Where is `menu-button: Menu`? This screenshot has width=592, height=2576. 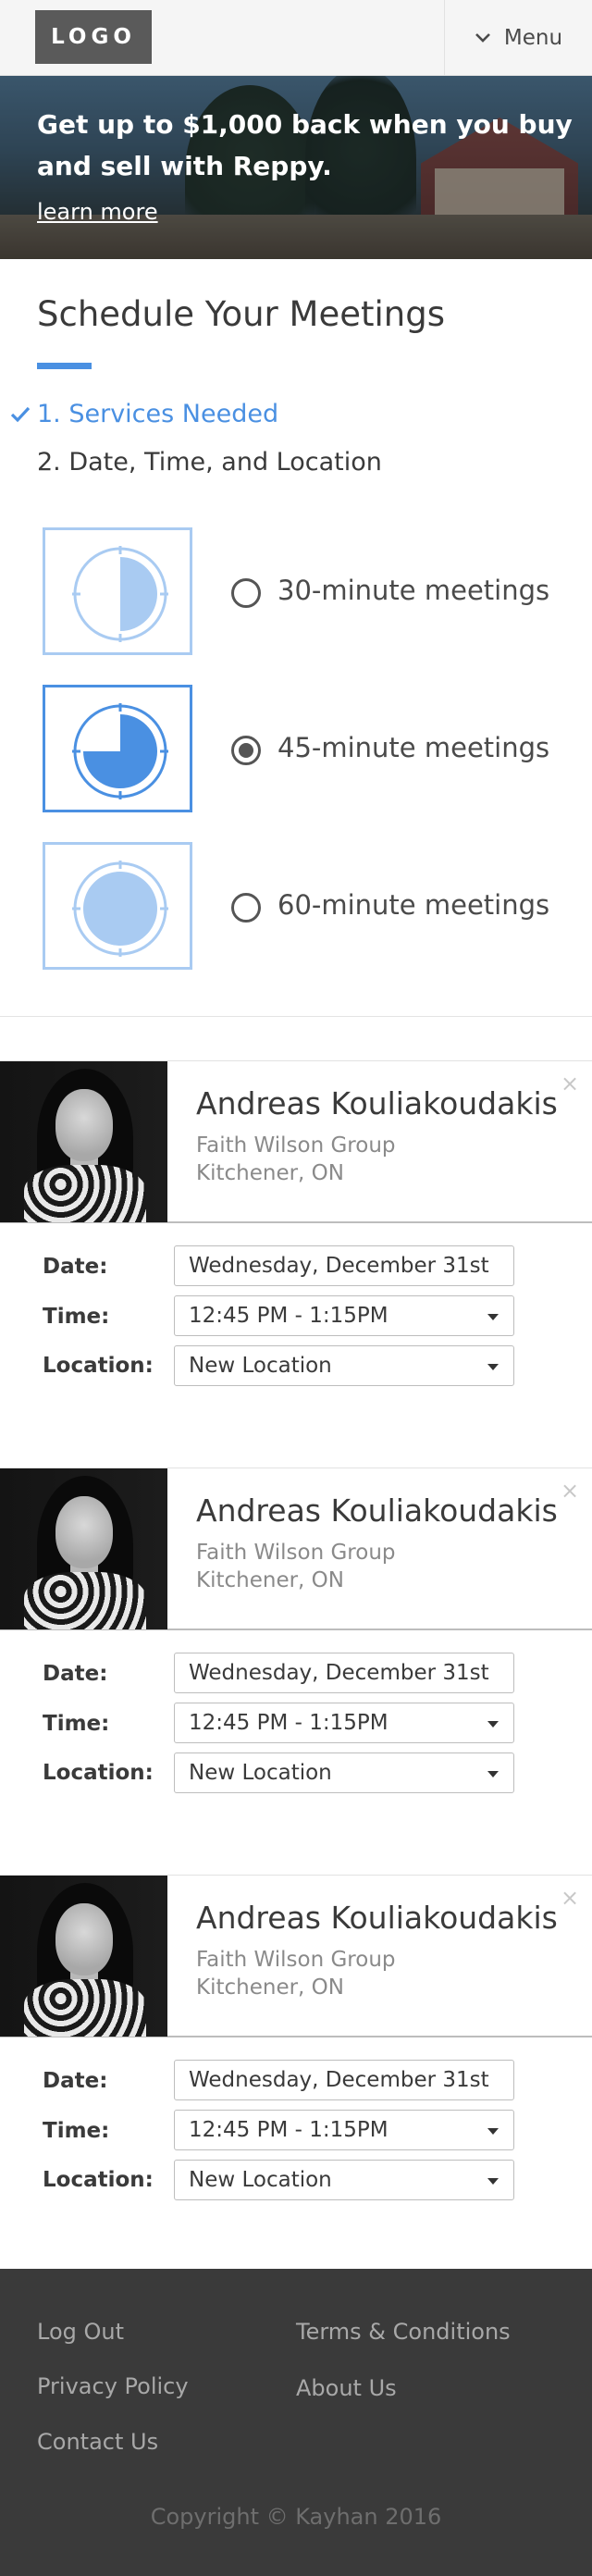
menu-button: Menu is located at coordinates (518, 38).